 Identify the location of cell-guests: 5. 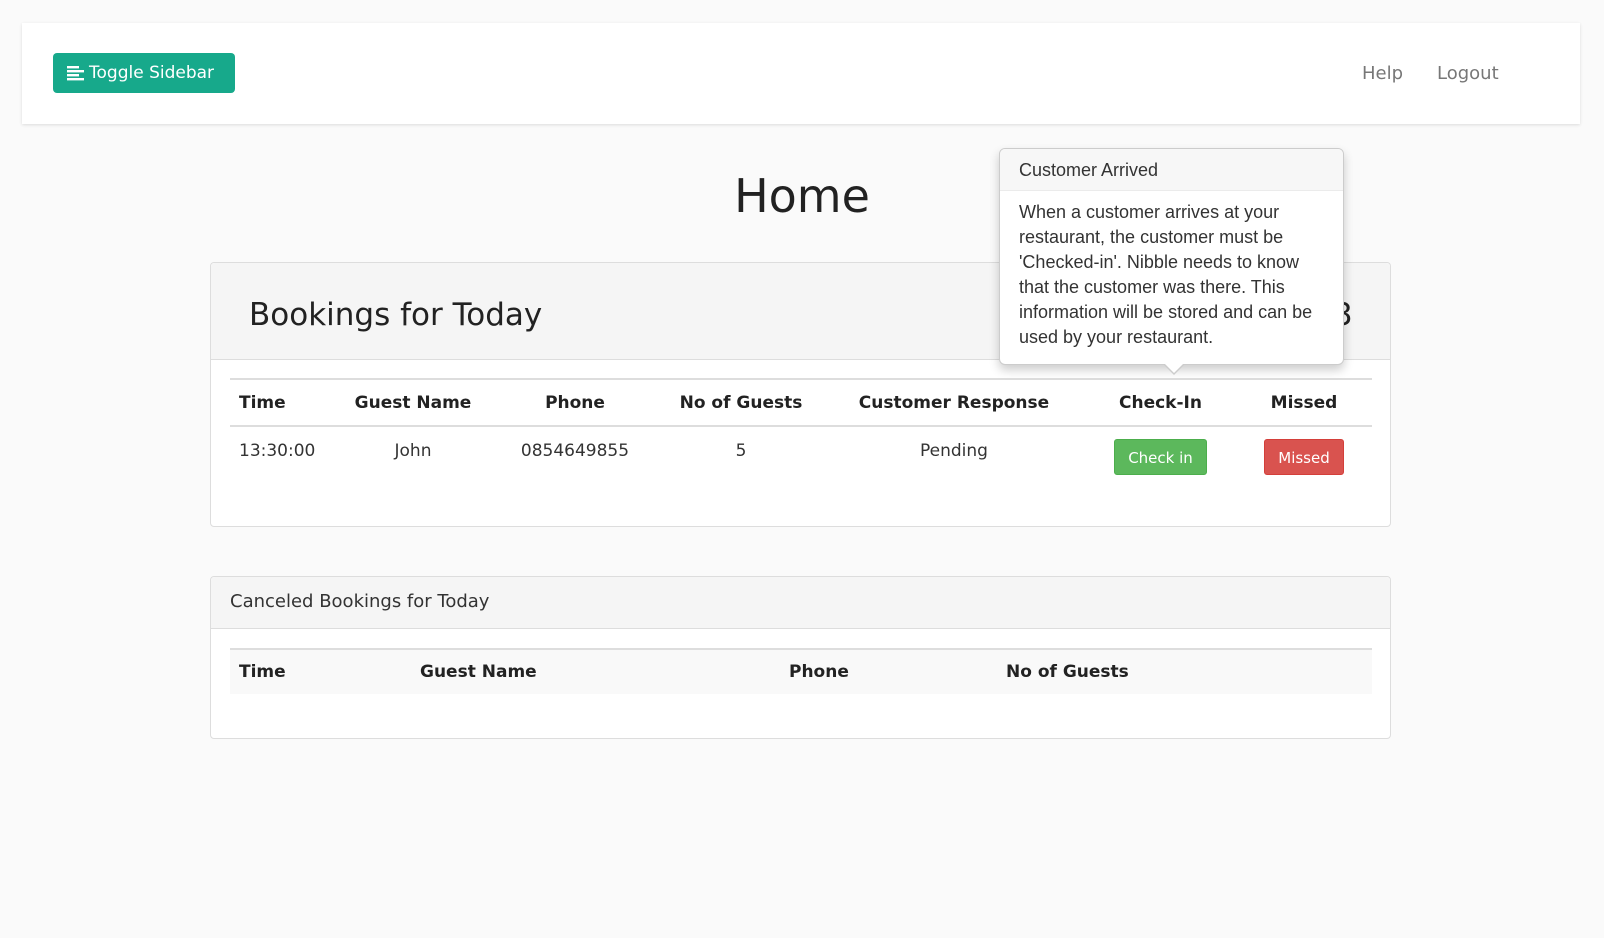
(741, 451).